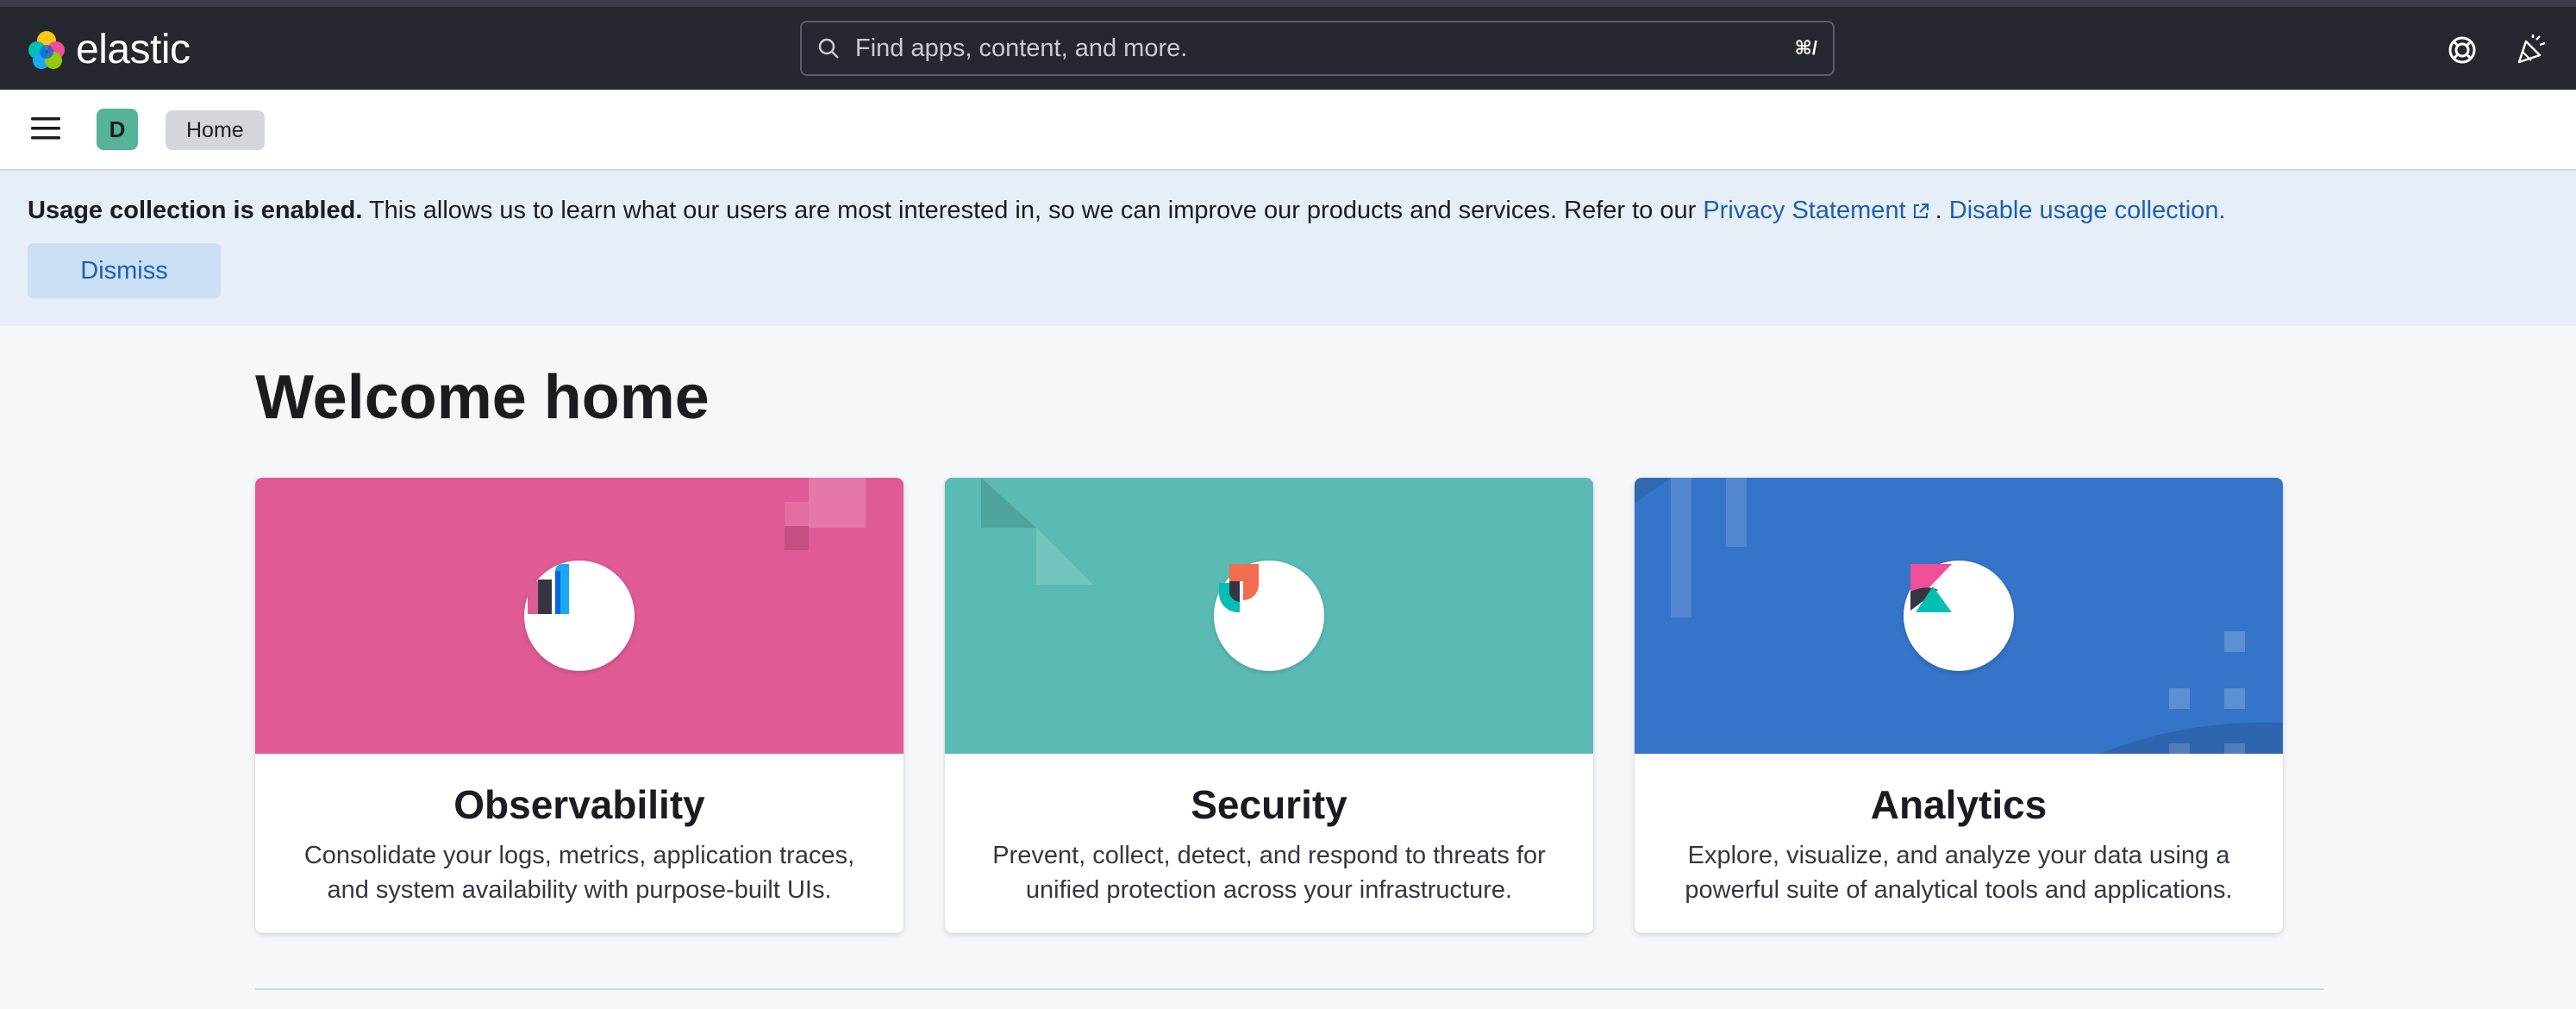 The image size is (2576, 1009). I want to click on security-icon, so click(1269, 616).